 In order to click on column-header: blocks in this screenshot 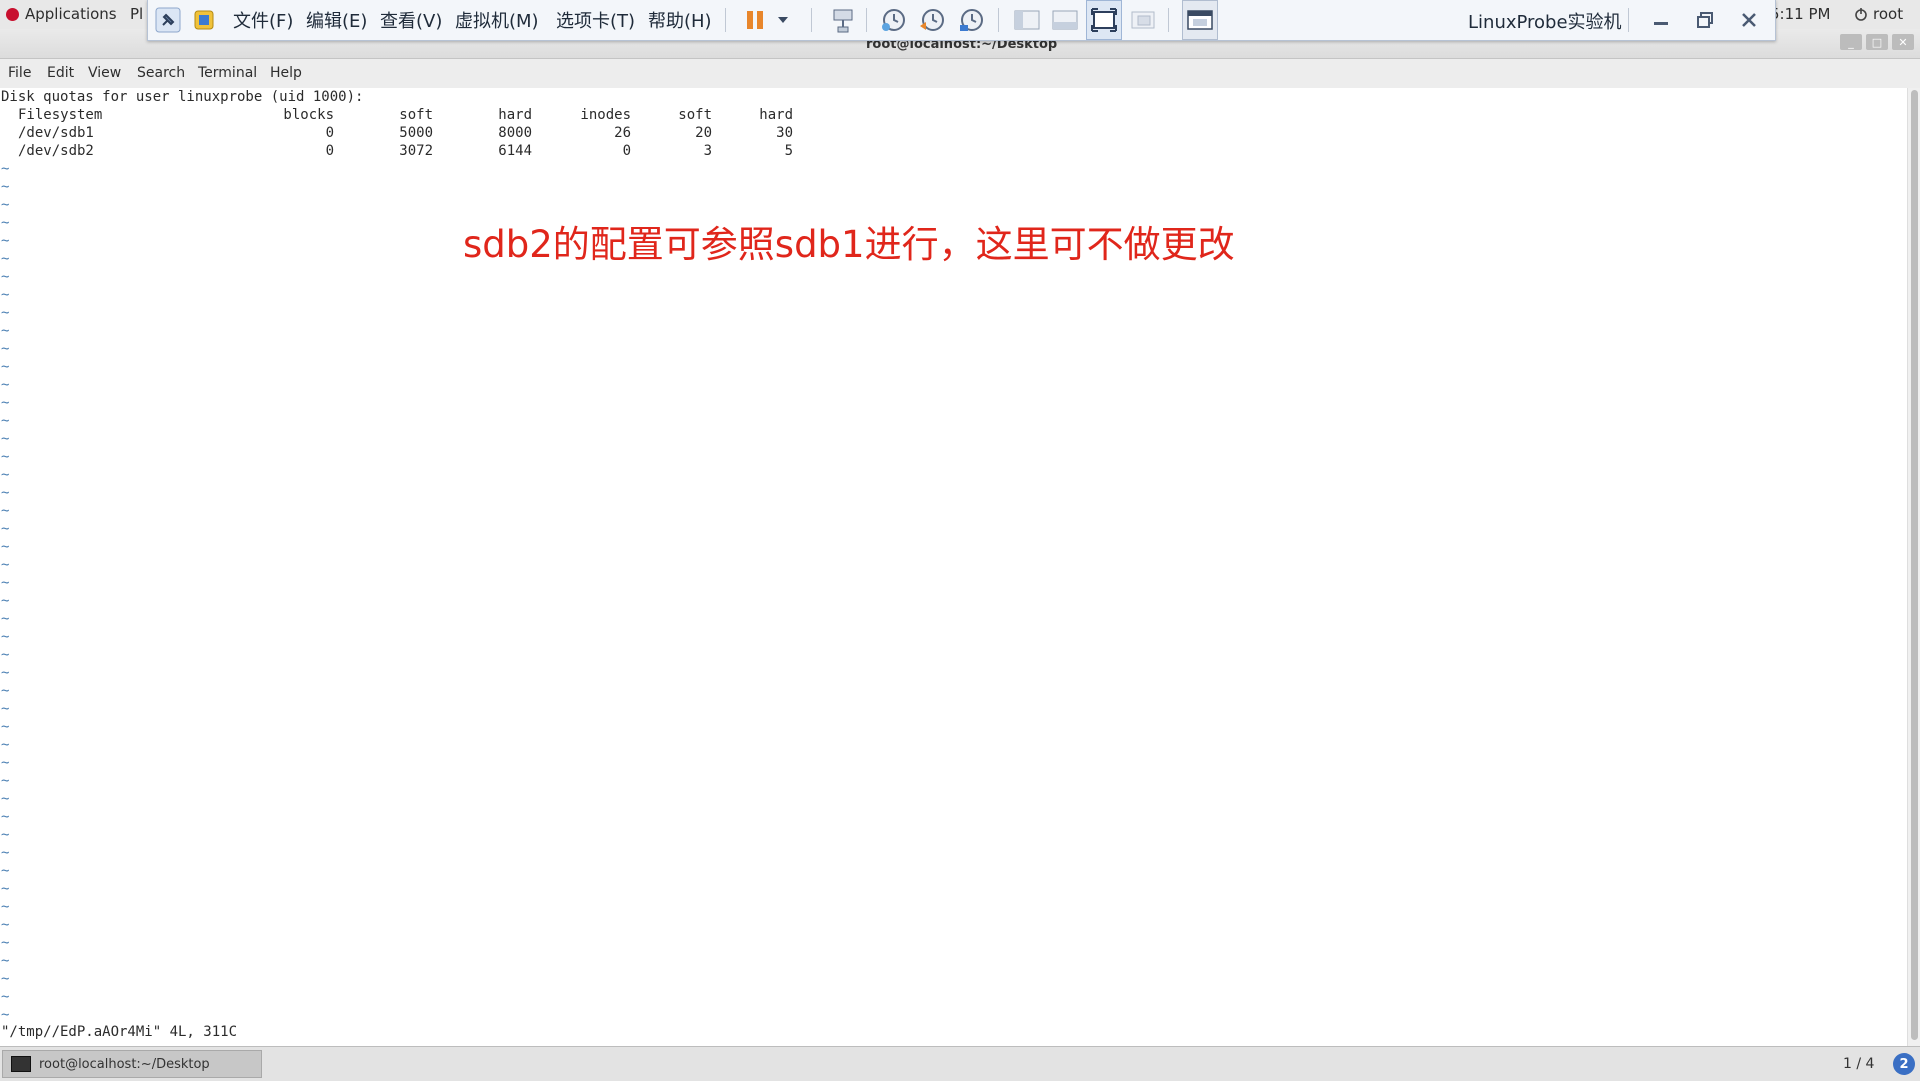, I will do `click(308, 115)`.